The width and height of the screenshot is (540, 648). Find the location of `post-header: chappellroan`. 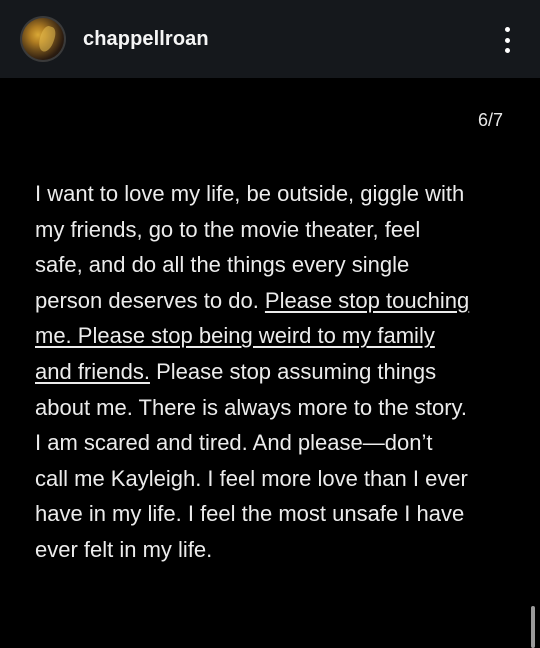

post-header: chappellroan is located at coordinates (270, 39).